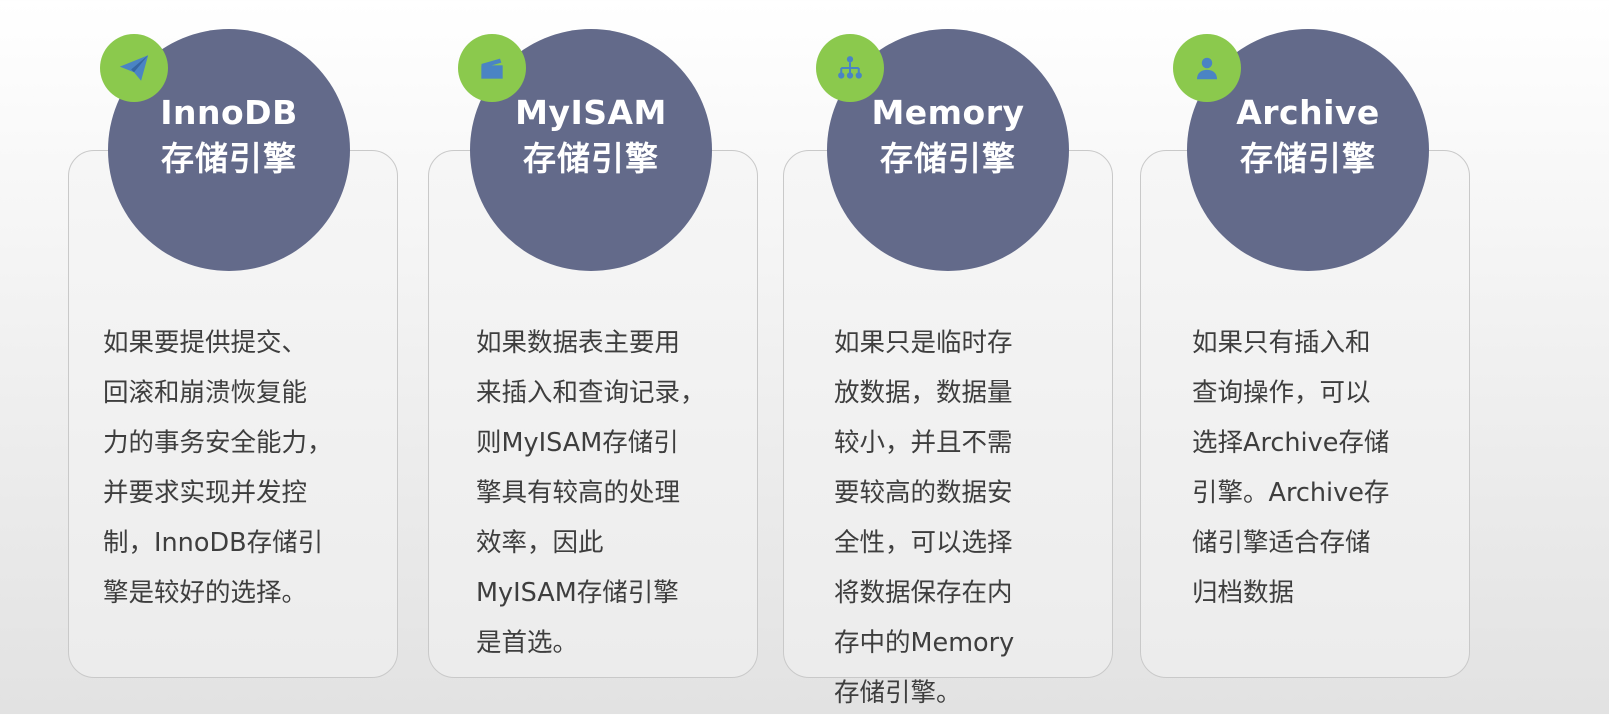 This screenshot has height=718, width=1609. What do you see at coordinates (1308, 112) in the screenshot?
I see `engine-name: Archive` at bounding box center [1308, 112].